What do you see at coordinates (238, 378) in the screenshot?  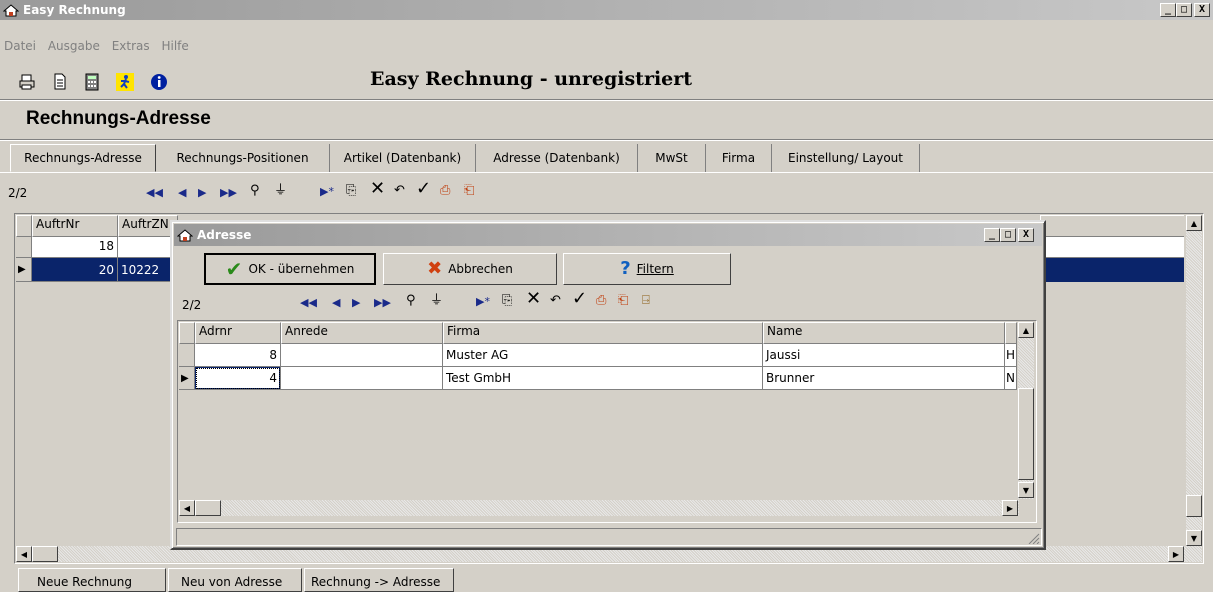 I see `table-cell-focused: 4` at bounding box center [238, 378].